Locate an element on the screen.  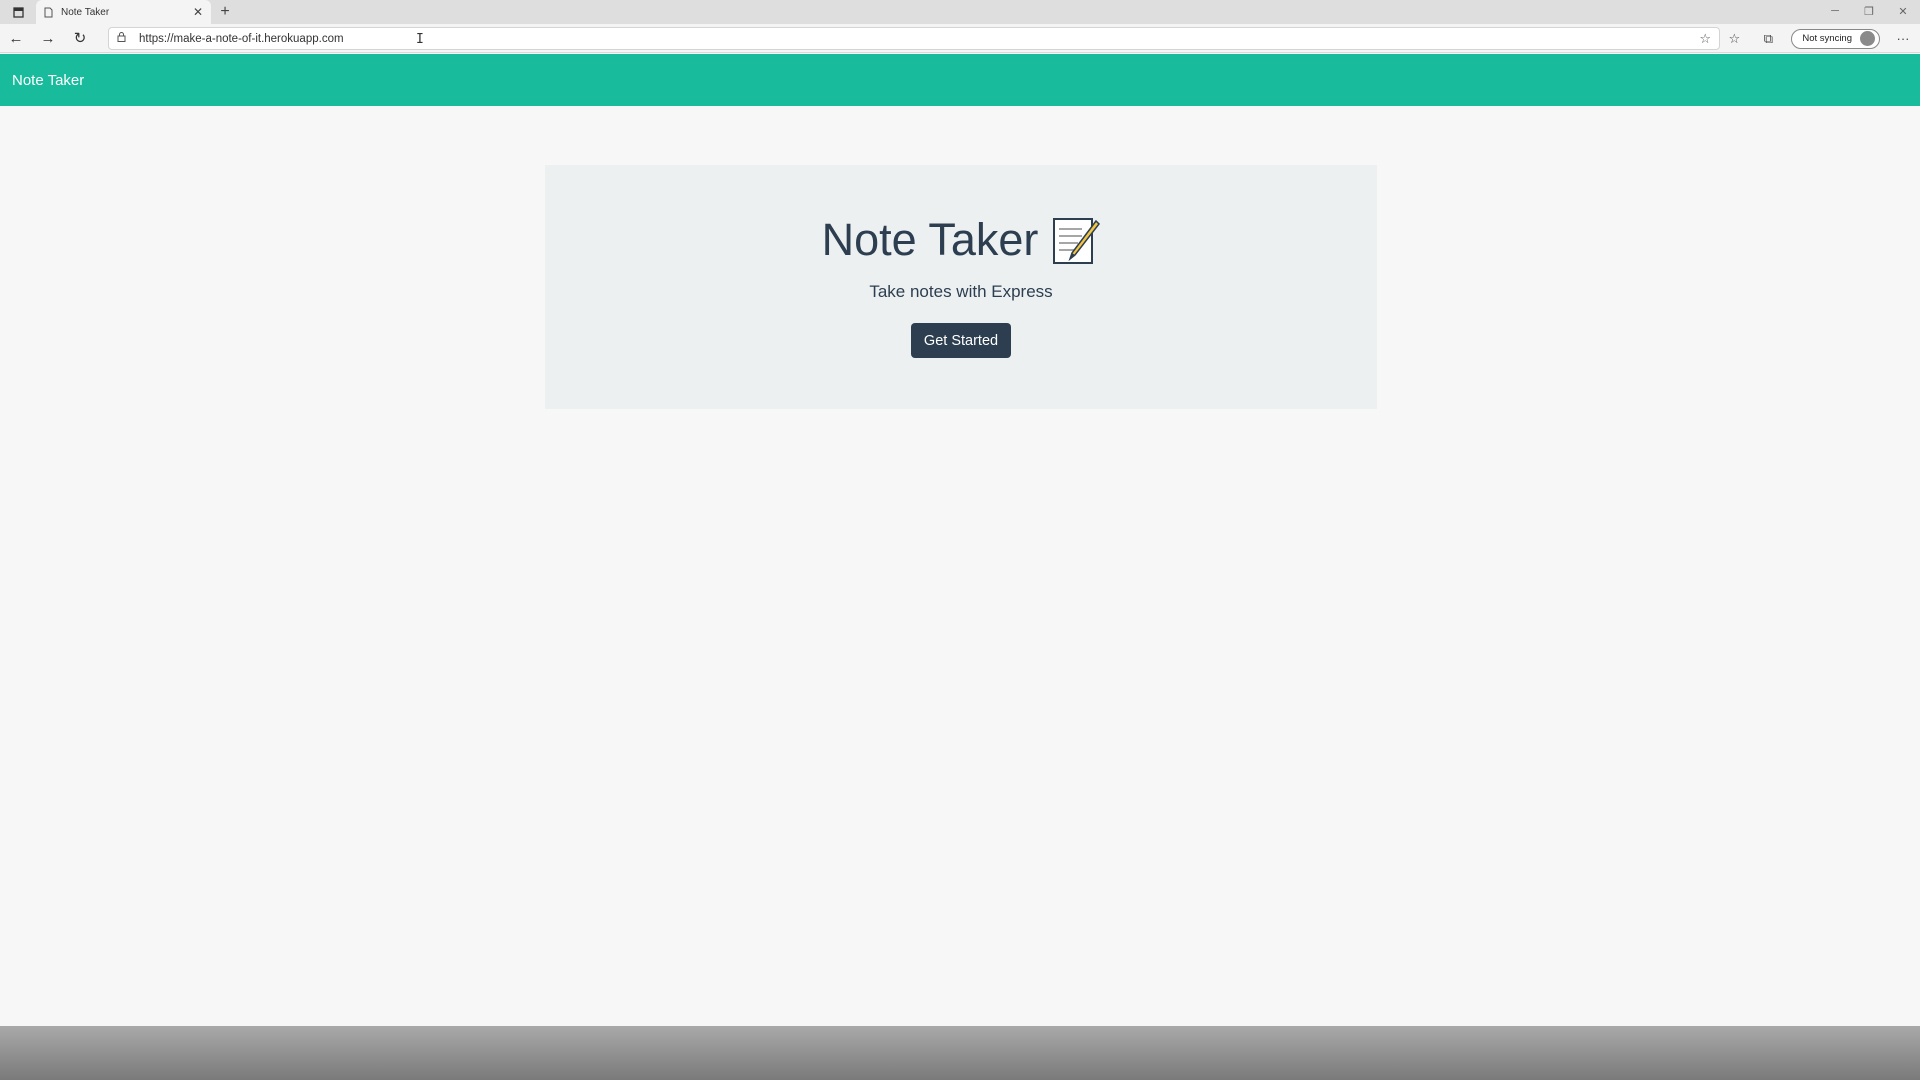
close-window-icon: ✕ is located at coordinates (1903, 11).